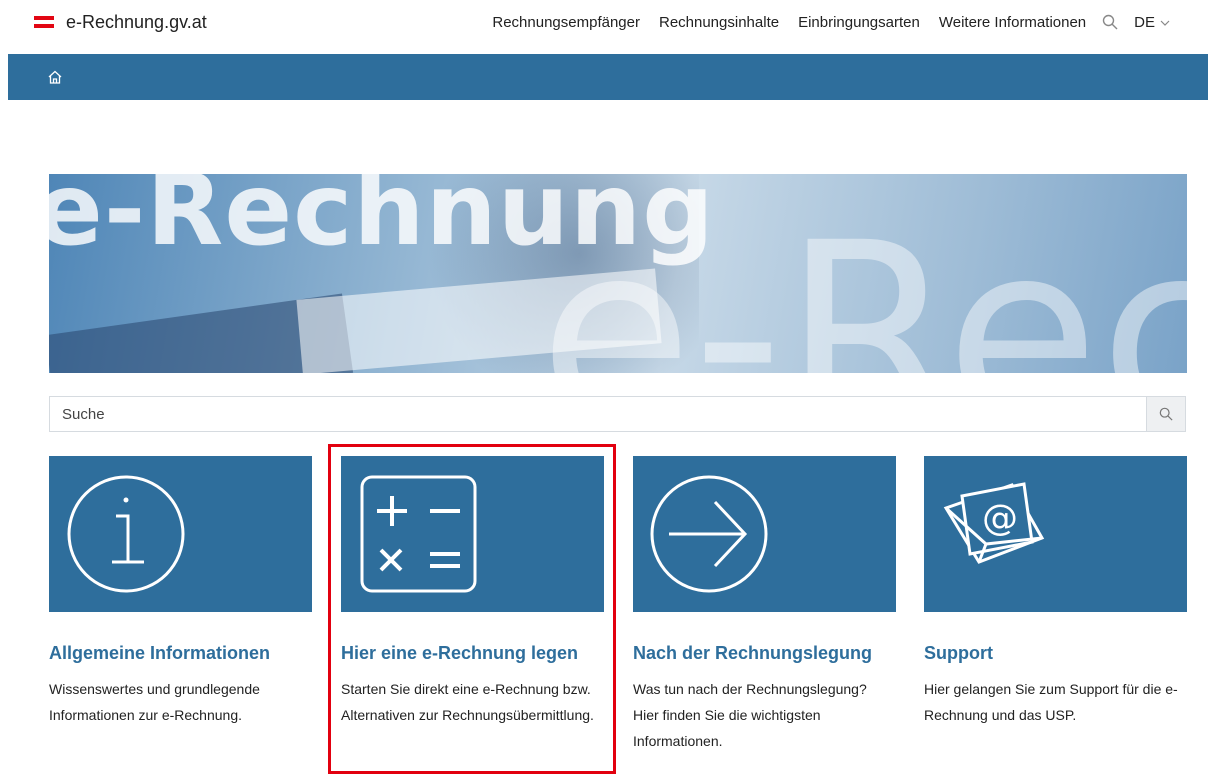 This screenshot has height=774, width=1208. Describe the element at coordinates (719, 22) in the screenshot. I see `nav-item-rechnungsinhalte: Rechnungsinhalte` at that location.